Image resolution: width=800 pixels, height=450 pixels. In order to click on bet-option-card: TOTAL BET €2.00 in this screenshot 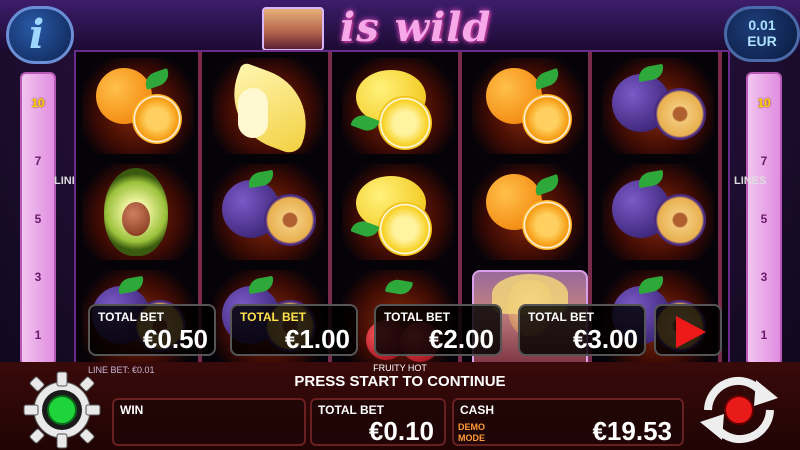, I will do `click(438, 330)`.